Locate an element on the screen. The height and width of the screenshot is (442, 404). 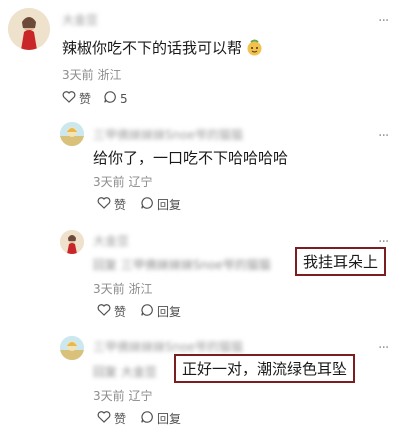
reply-text: 我挂耳朵上 is located at coordinates (341, 261).